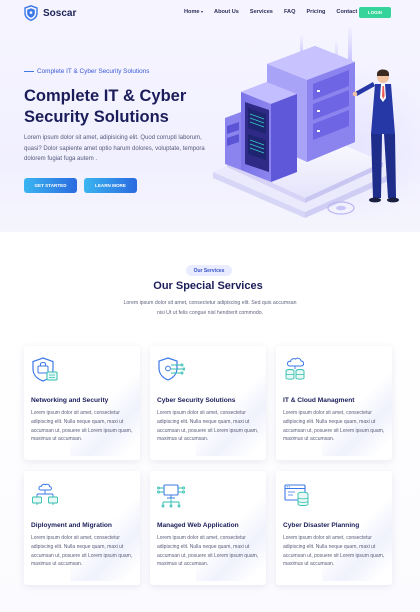 The width and height of the screenshot is (420, 612). What do you see at coordinates (60, 13) in the screenshot?
I see `brand-name: Soscar` at bounding box center [60, 13].